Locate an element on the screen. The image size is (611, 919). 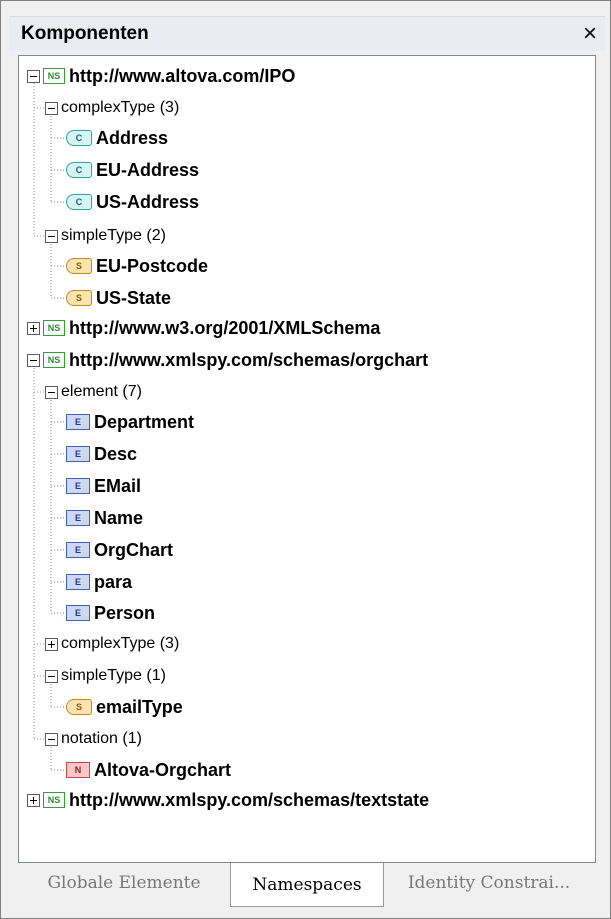
tree-node-group: notation (1) is located at coordinates (93, 739).